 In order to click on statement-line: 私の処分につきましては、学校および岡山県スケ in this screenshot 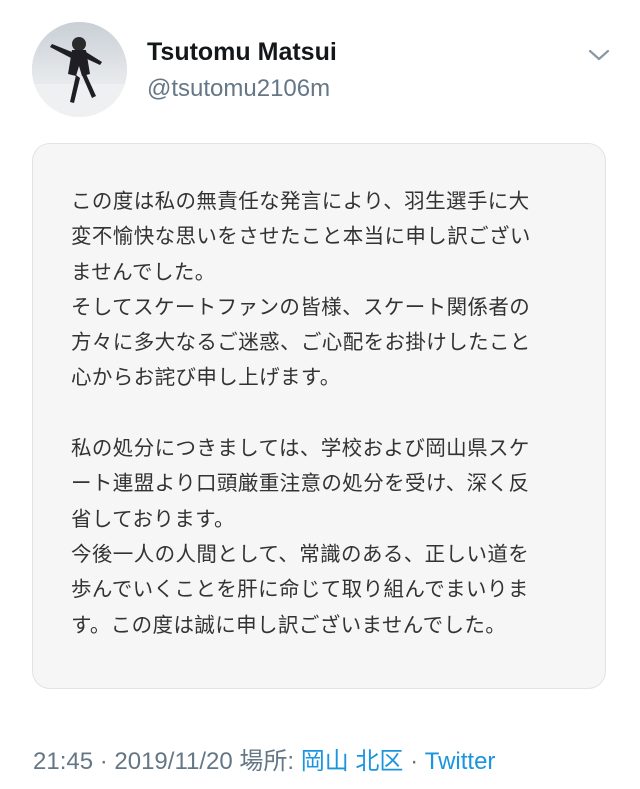, I will do `click(300, 448)`.